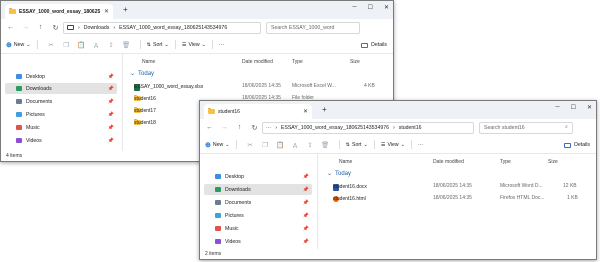 Image resolution: width=600 pixels, height=262 pixels. I want to click on sidebar-item-label: Videos, so click(34, 140).